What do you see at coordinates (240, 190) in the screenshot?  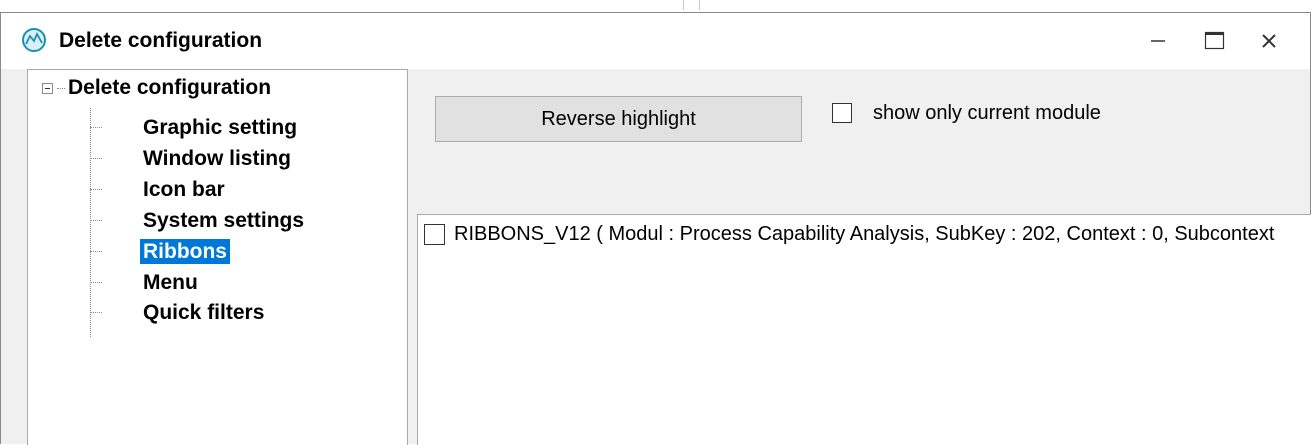 I see `tree-item-icon-bar: Icon bar` at bounding box center [240, 190].